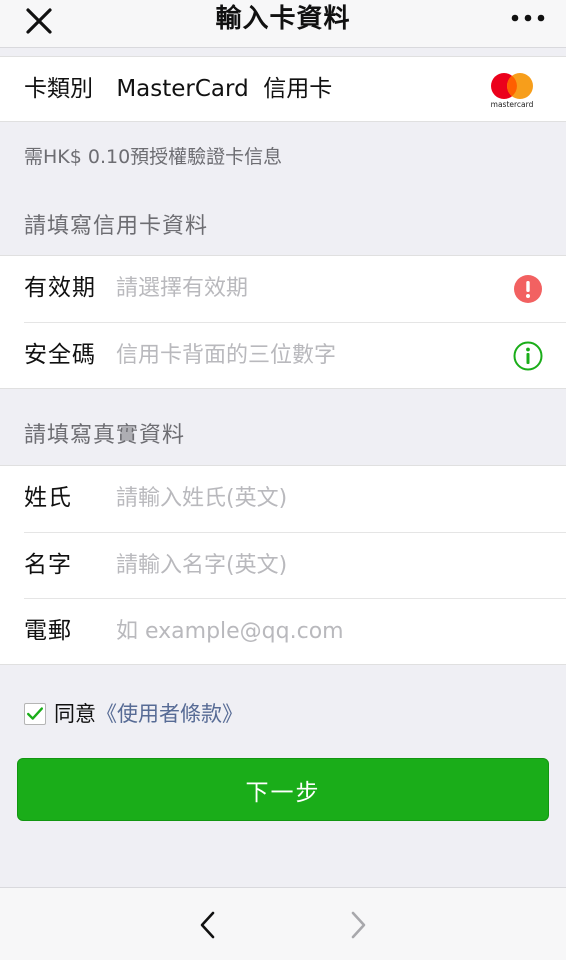 The image size is (566, 960). Describe the element at coordinates (48, 498) in the screenshot. I see `surname-label: 姓氏` at that location.